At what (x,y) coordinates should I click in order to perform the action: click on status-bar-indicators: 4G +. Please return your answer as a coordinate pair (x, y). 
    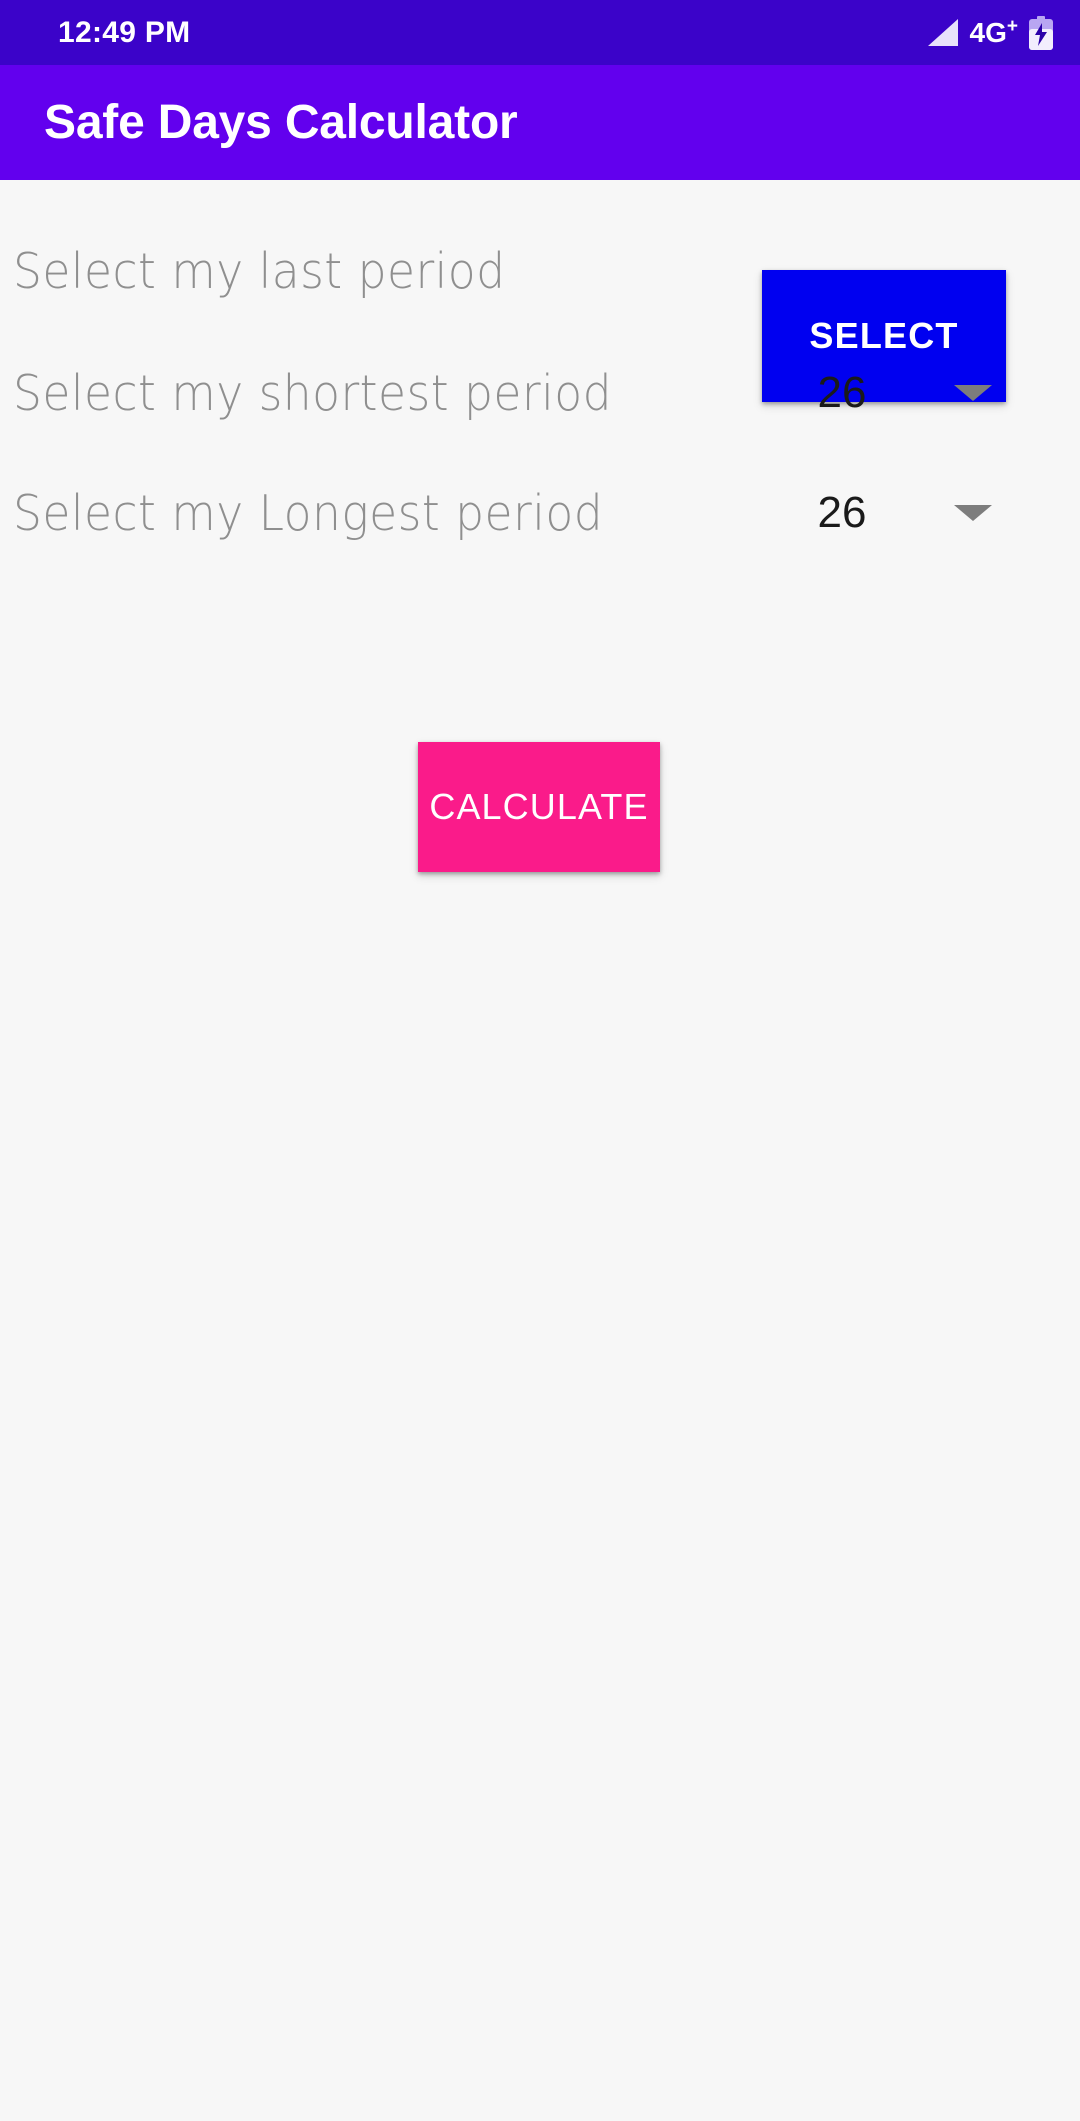
    Looking at the image, I should click on (990, 32).